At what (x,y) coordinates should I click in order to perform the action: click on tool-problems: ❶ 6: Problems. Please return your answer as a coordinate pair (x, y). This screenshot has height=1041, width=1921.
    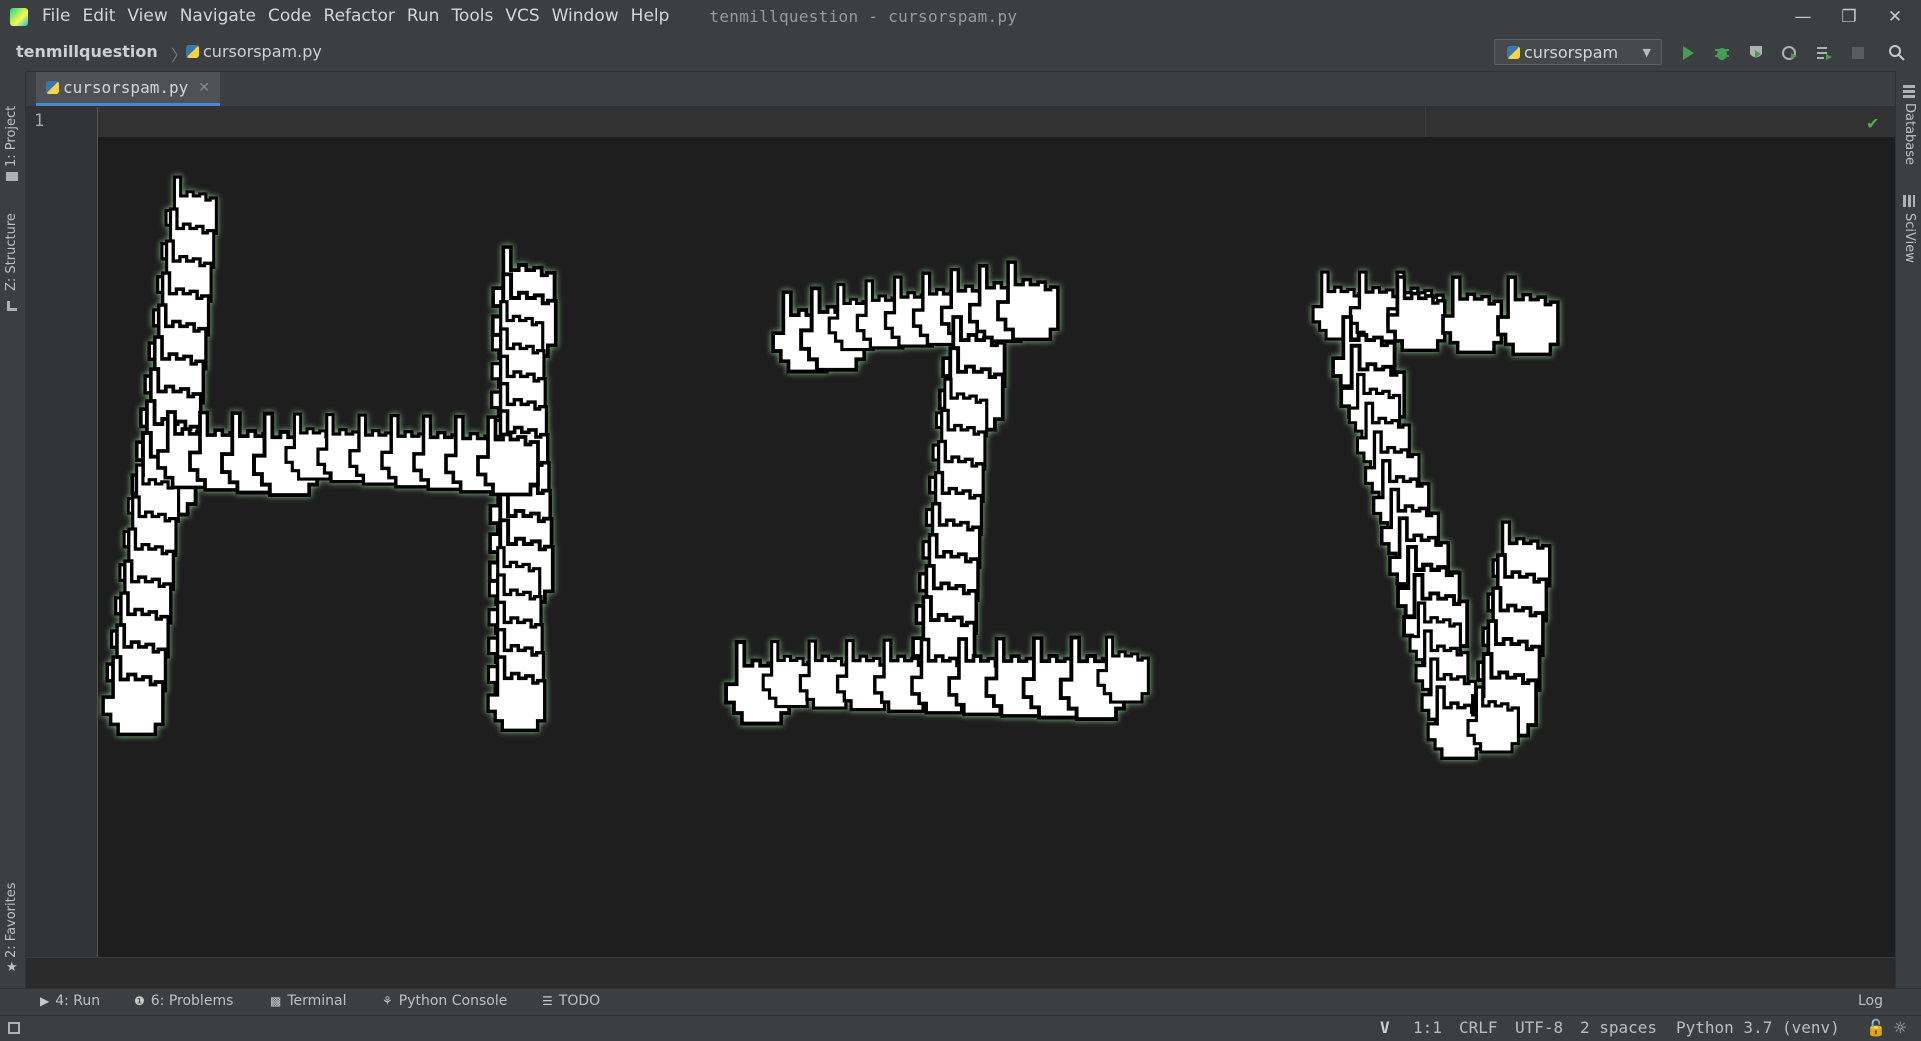
    Looking at the image, I should click on (183, 1001).